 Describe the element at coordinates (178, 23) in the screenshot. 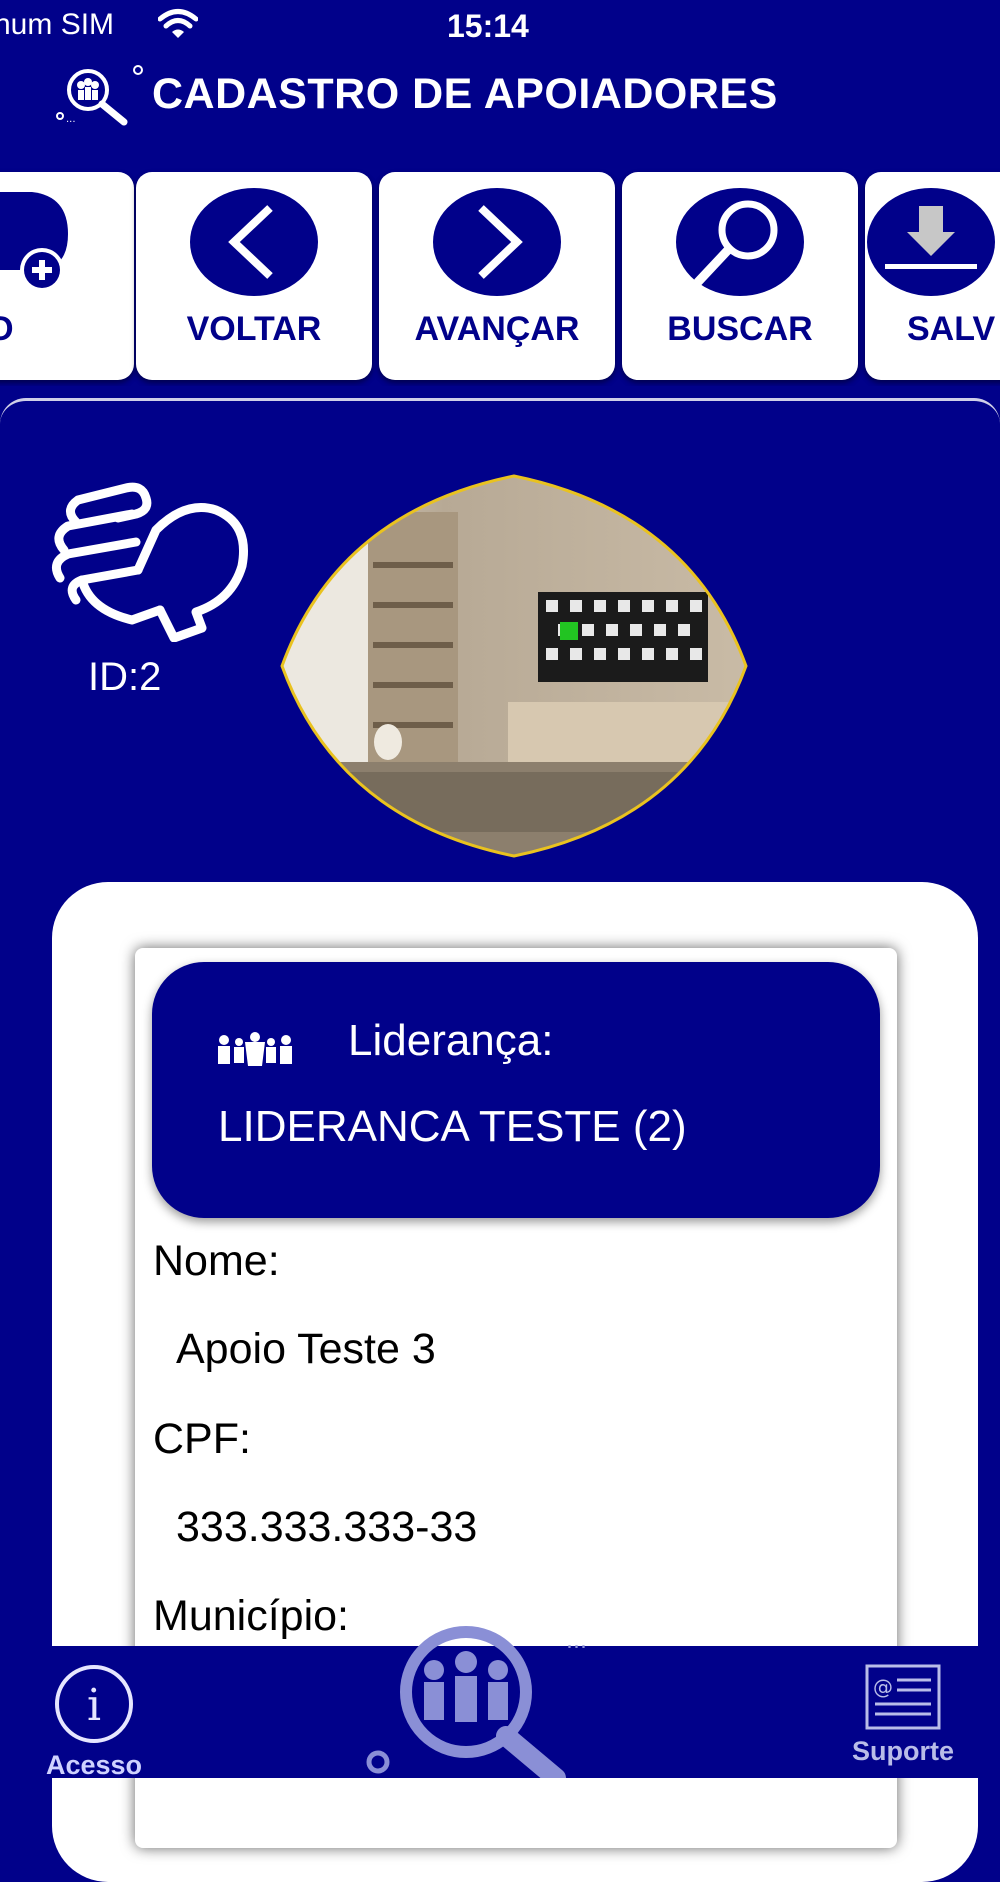

I see `wifi-icon` at that location.